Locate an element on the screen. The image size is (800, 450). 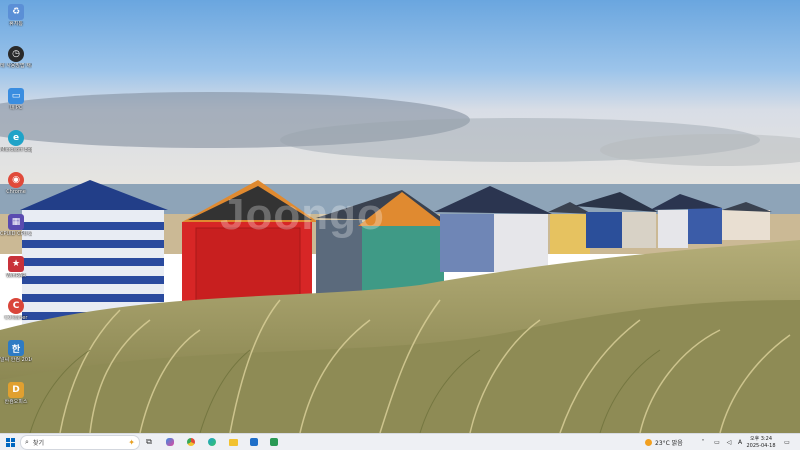
copilot-sparkle-icon: ✦ is located at coordinates (131, 442).